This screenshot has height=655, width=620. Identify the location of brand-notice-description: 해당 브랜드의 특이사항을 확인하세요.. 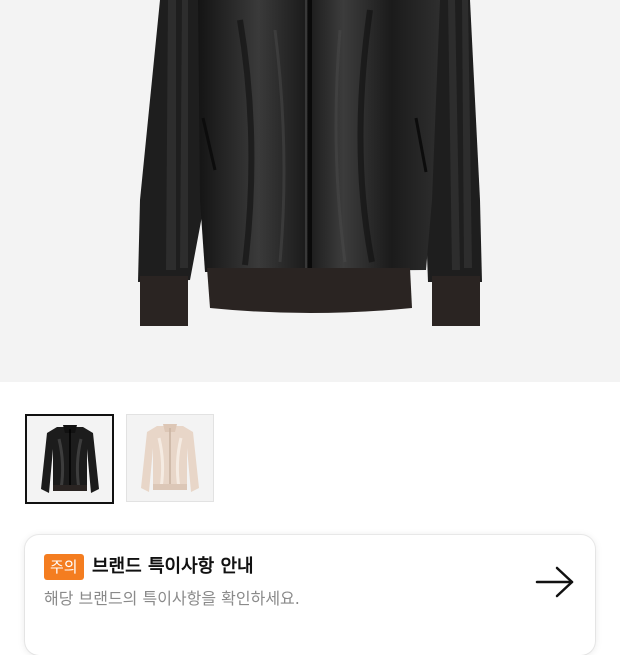
(172, 598).